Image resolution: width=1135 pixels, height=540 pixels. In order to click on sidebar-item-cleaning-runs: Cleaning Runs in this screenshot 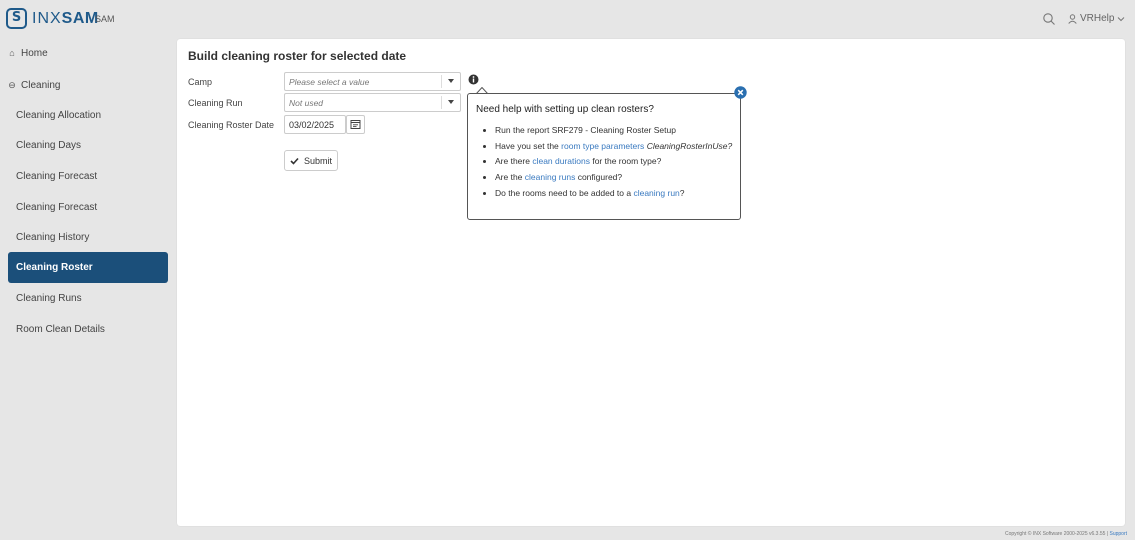, I will do `click(88, 298)`.